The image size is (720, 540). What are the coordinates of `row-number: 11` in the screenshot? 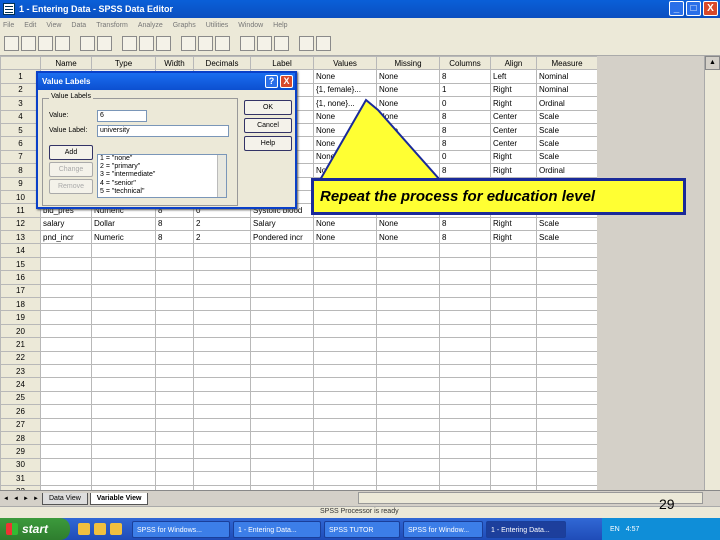 It's located at (20, 210).